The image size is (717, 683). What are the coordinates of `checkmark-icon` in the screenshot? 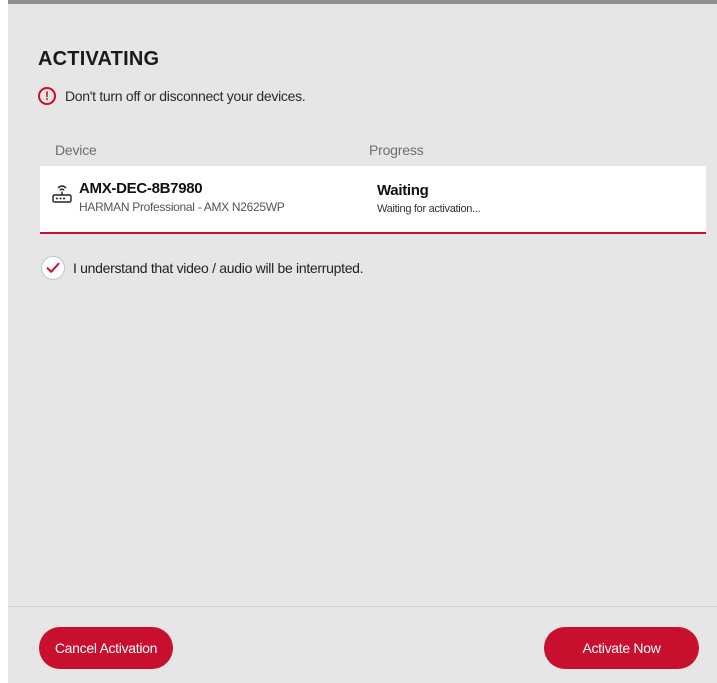 It's located at (53, 268).